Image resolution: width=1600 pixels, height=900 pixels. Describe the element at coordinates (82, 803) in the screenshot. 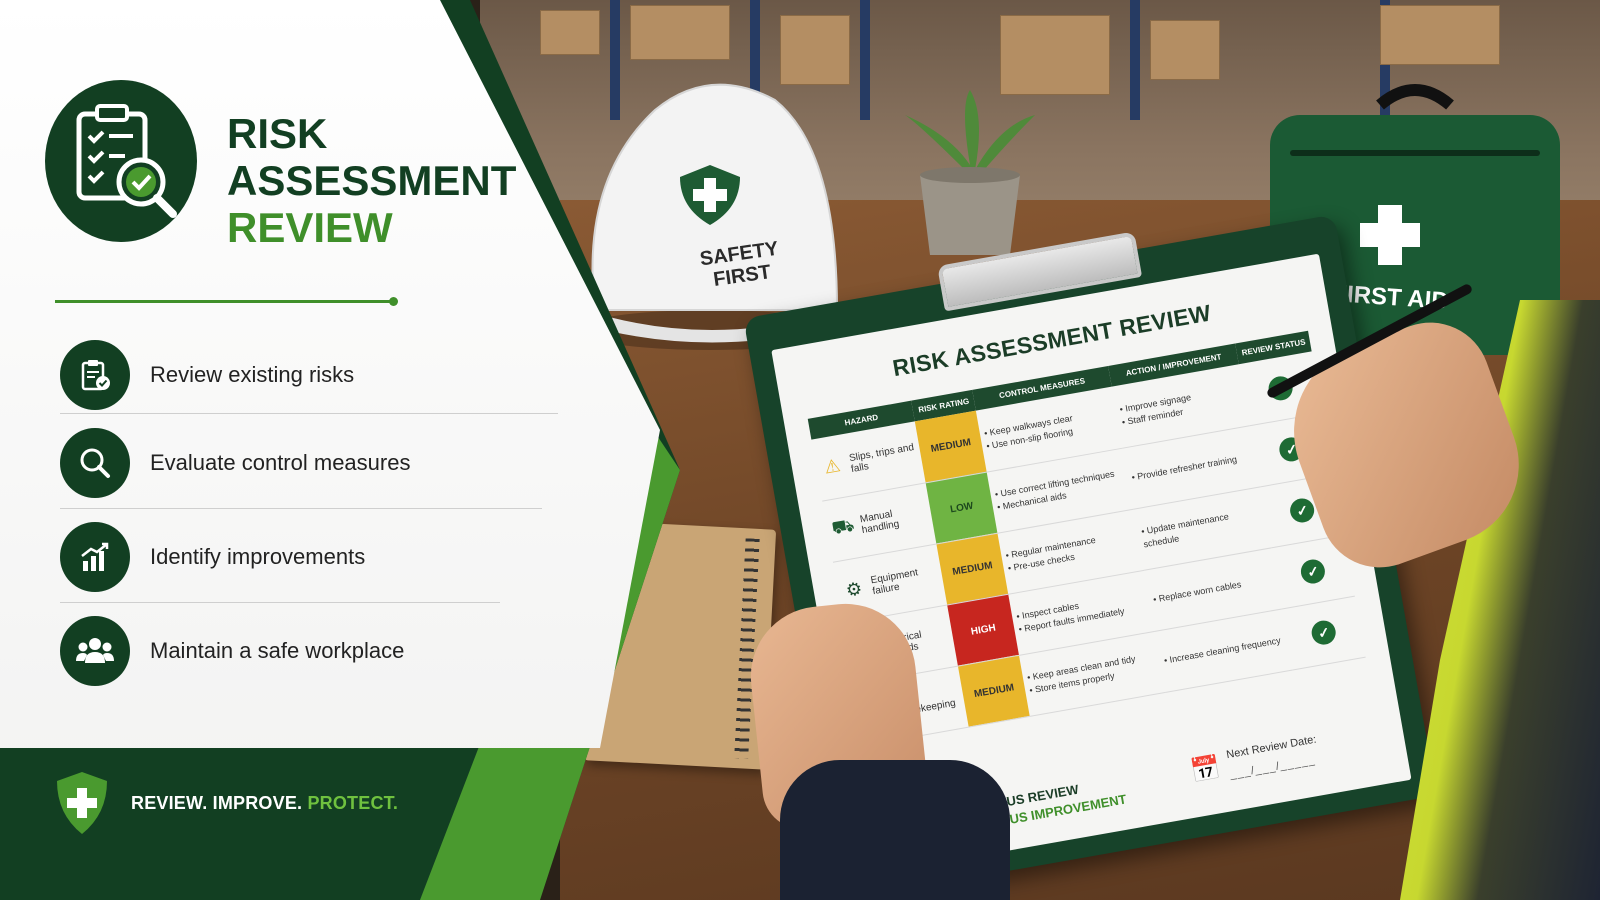

I see `shield-plus-icon` at that location.